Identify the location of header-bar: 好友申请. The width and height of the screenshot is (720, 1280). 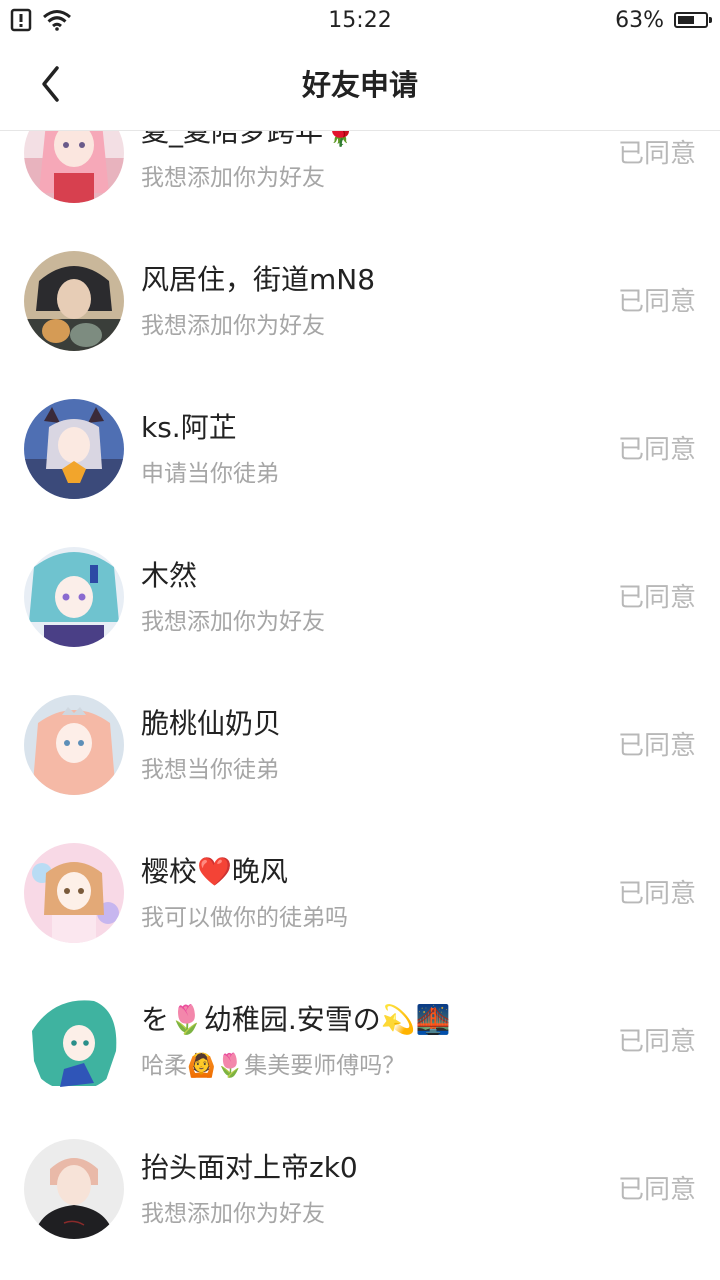
(360, 85).